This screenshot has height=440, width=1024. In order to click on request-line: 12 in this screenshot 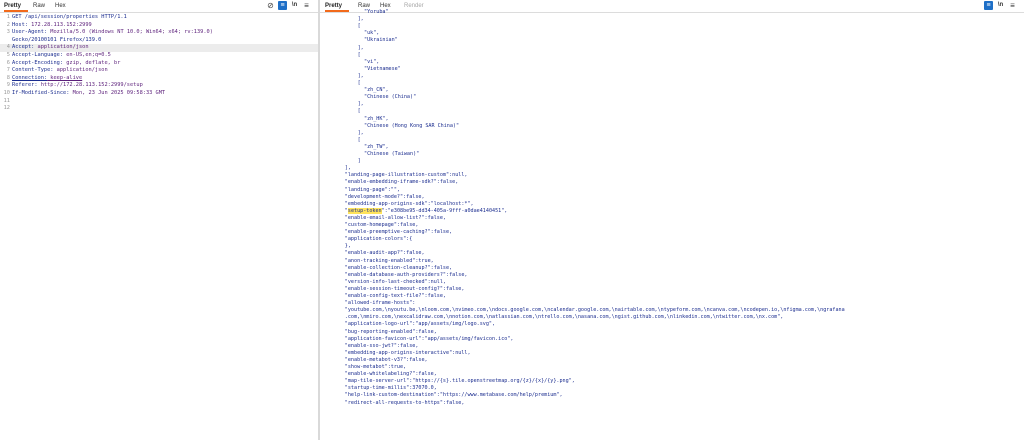, I will do `click(159, 109)`.